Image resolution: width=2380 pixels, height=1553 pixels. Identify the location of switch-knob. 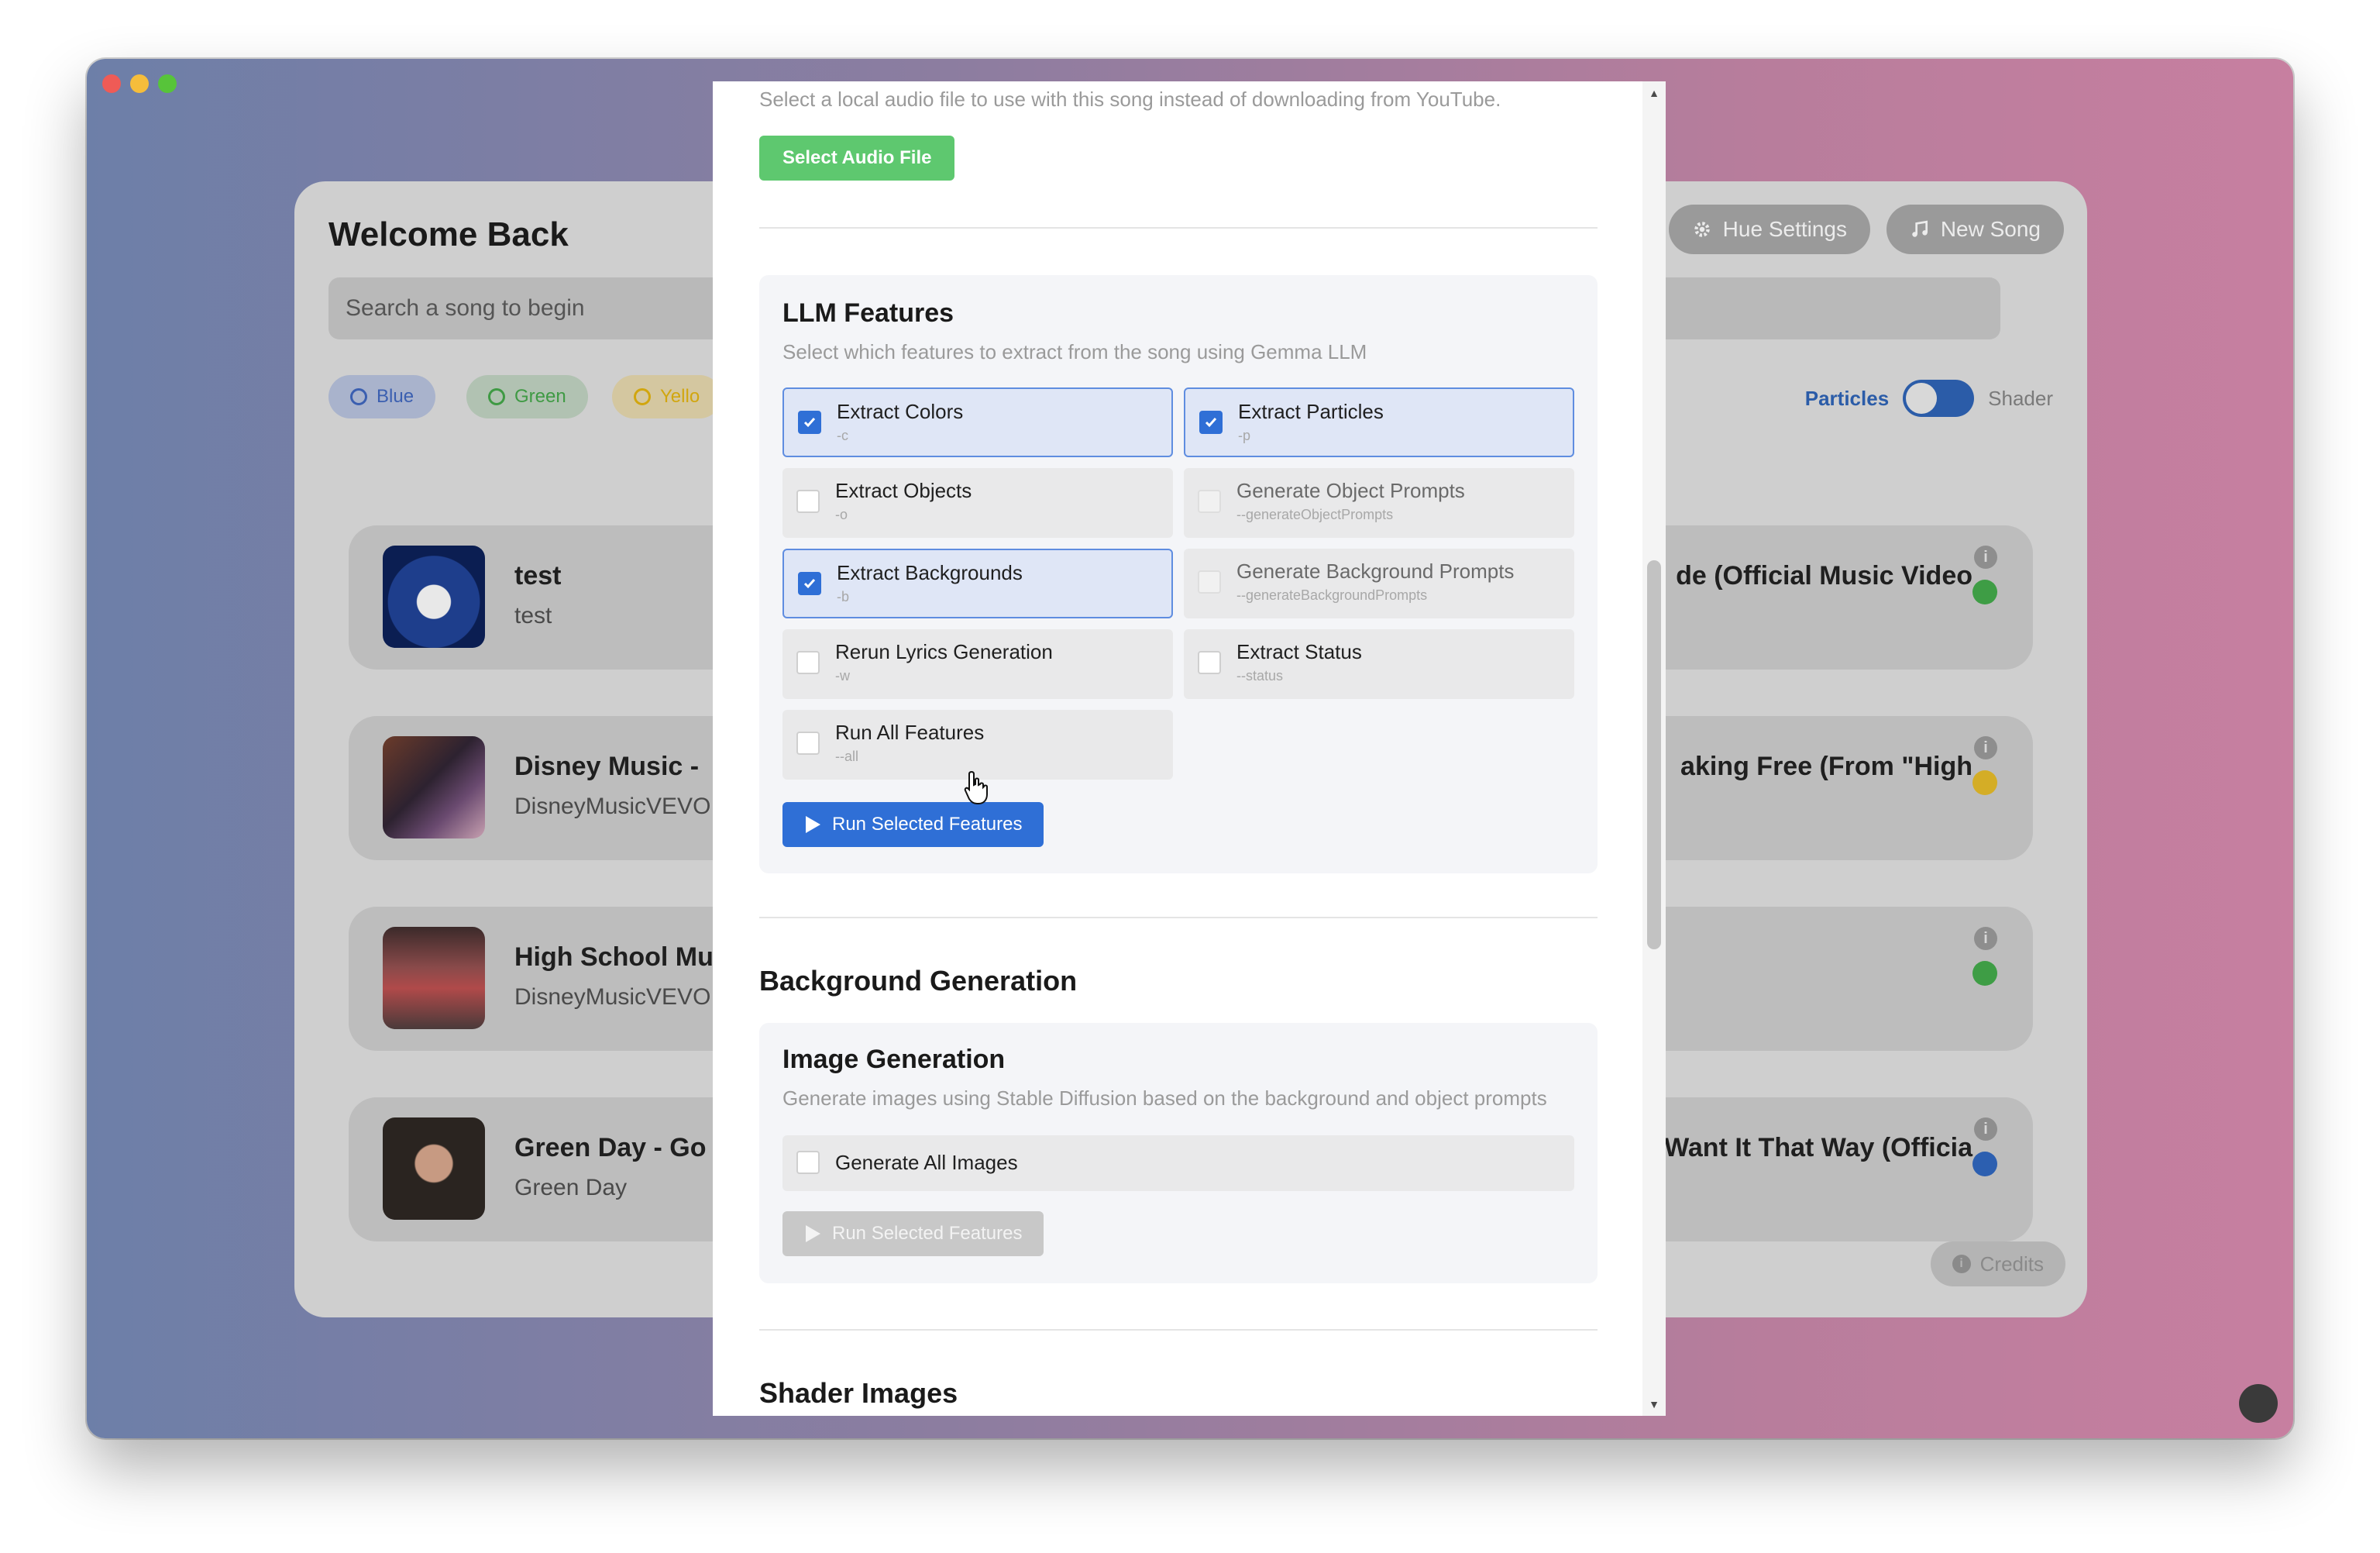
(1922, 398).